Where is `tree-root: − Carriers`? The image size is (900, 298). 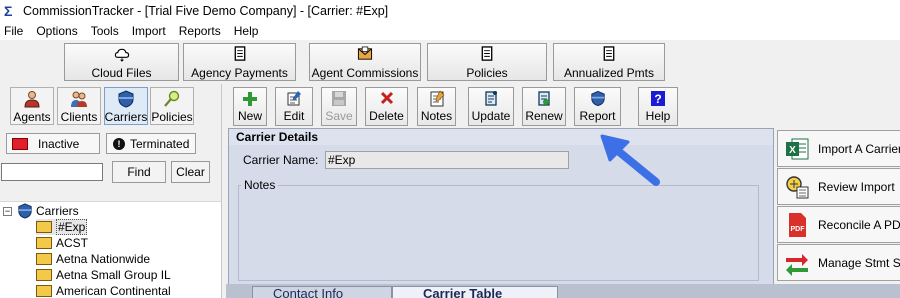 tree-root: − Carriers is located at coordinates (41, 211).